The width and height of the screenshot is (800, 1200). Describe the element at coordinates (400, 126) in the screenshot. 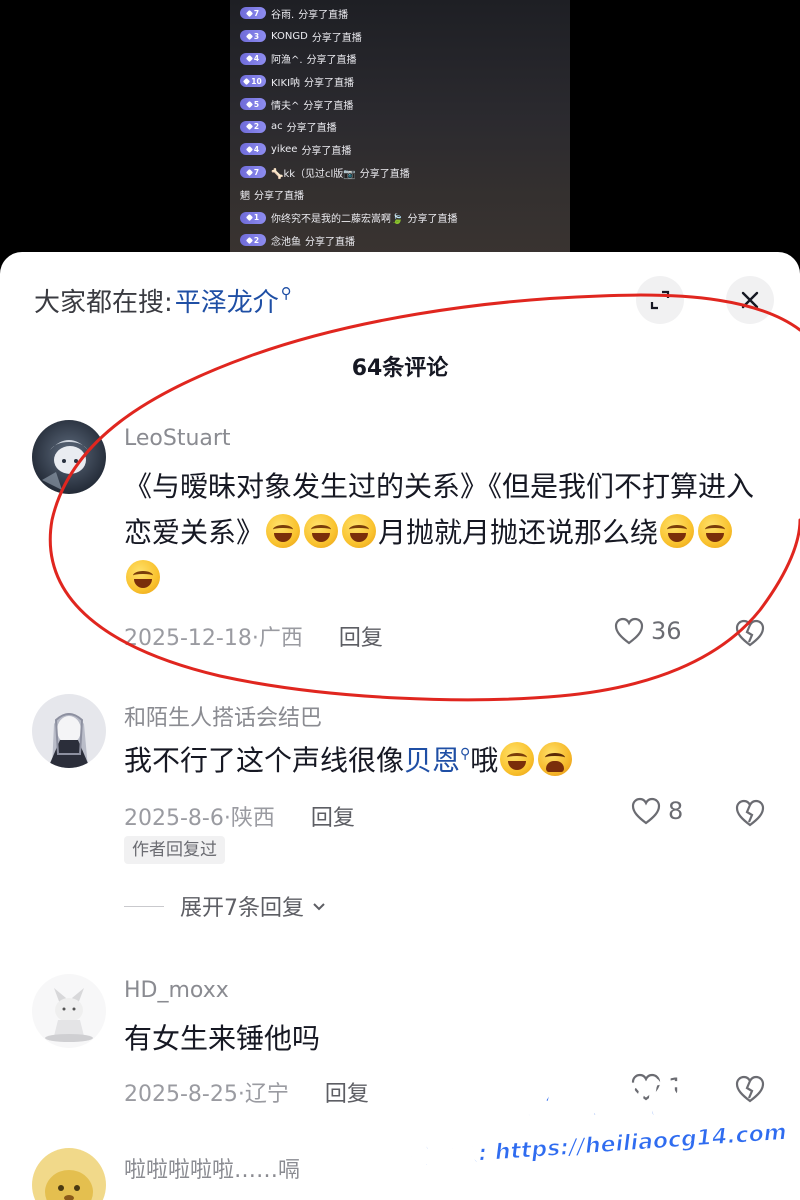

I see `share-row: 2 ac 分享了直播` at that location.